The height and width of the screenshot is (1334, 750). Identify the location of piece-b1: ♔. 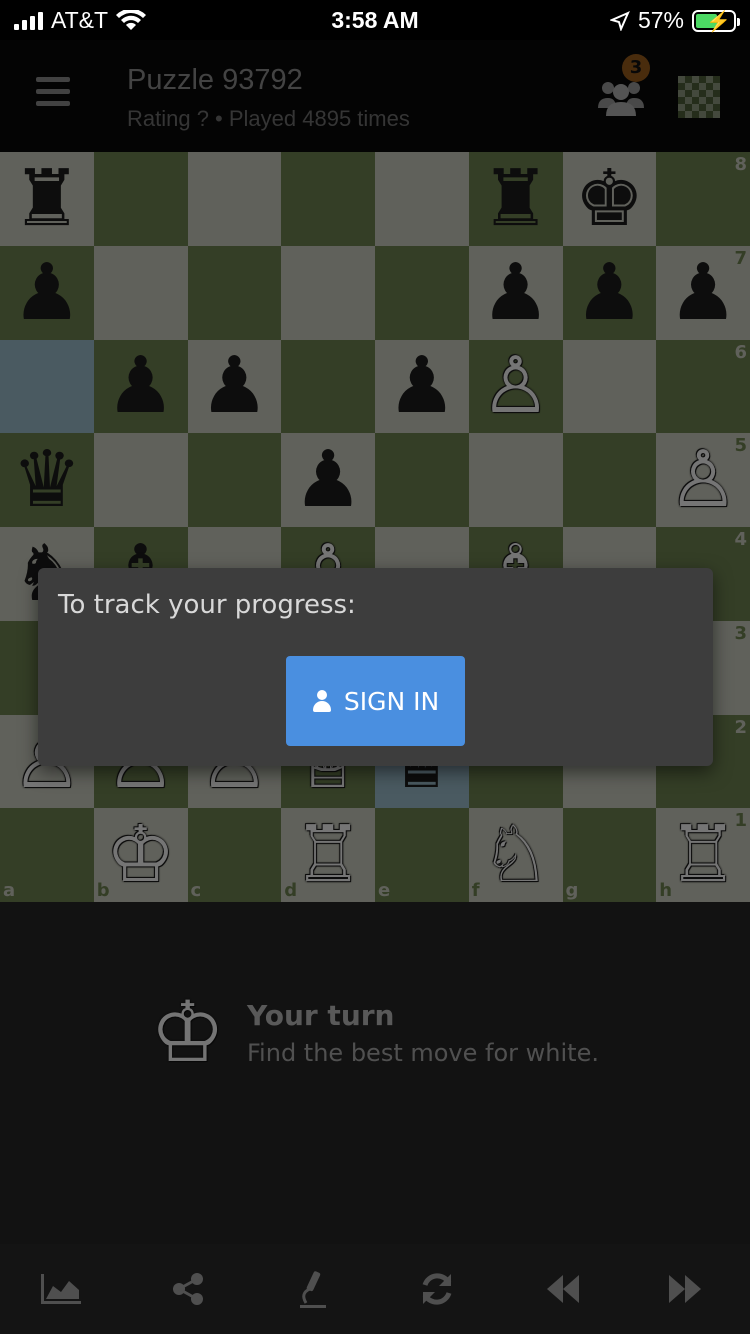
(141, 855).